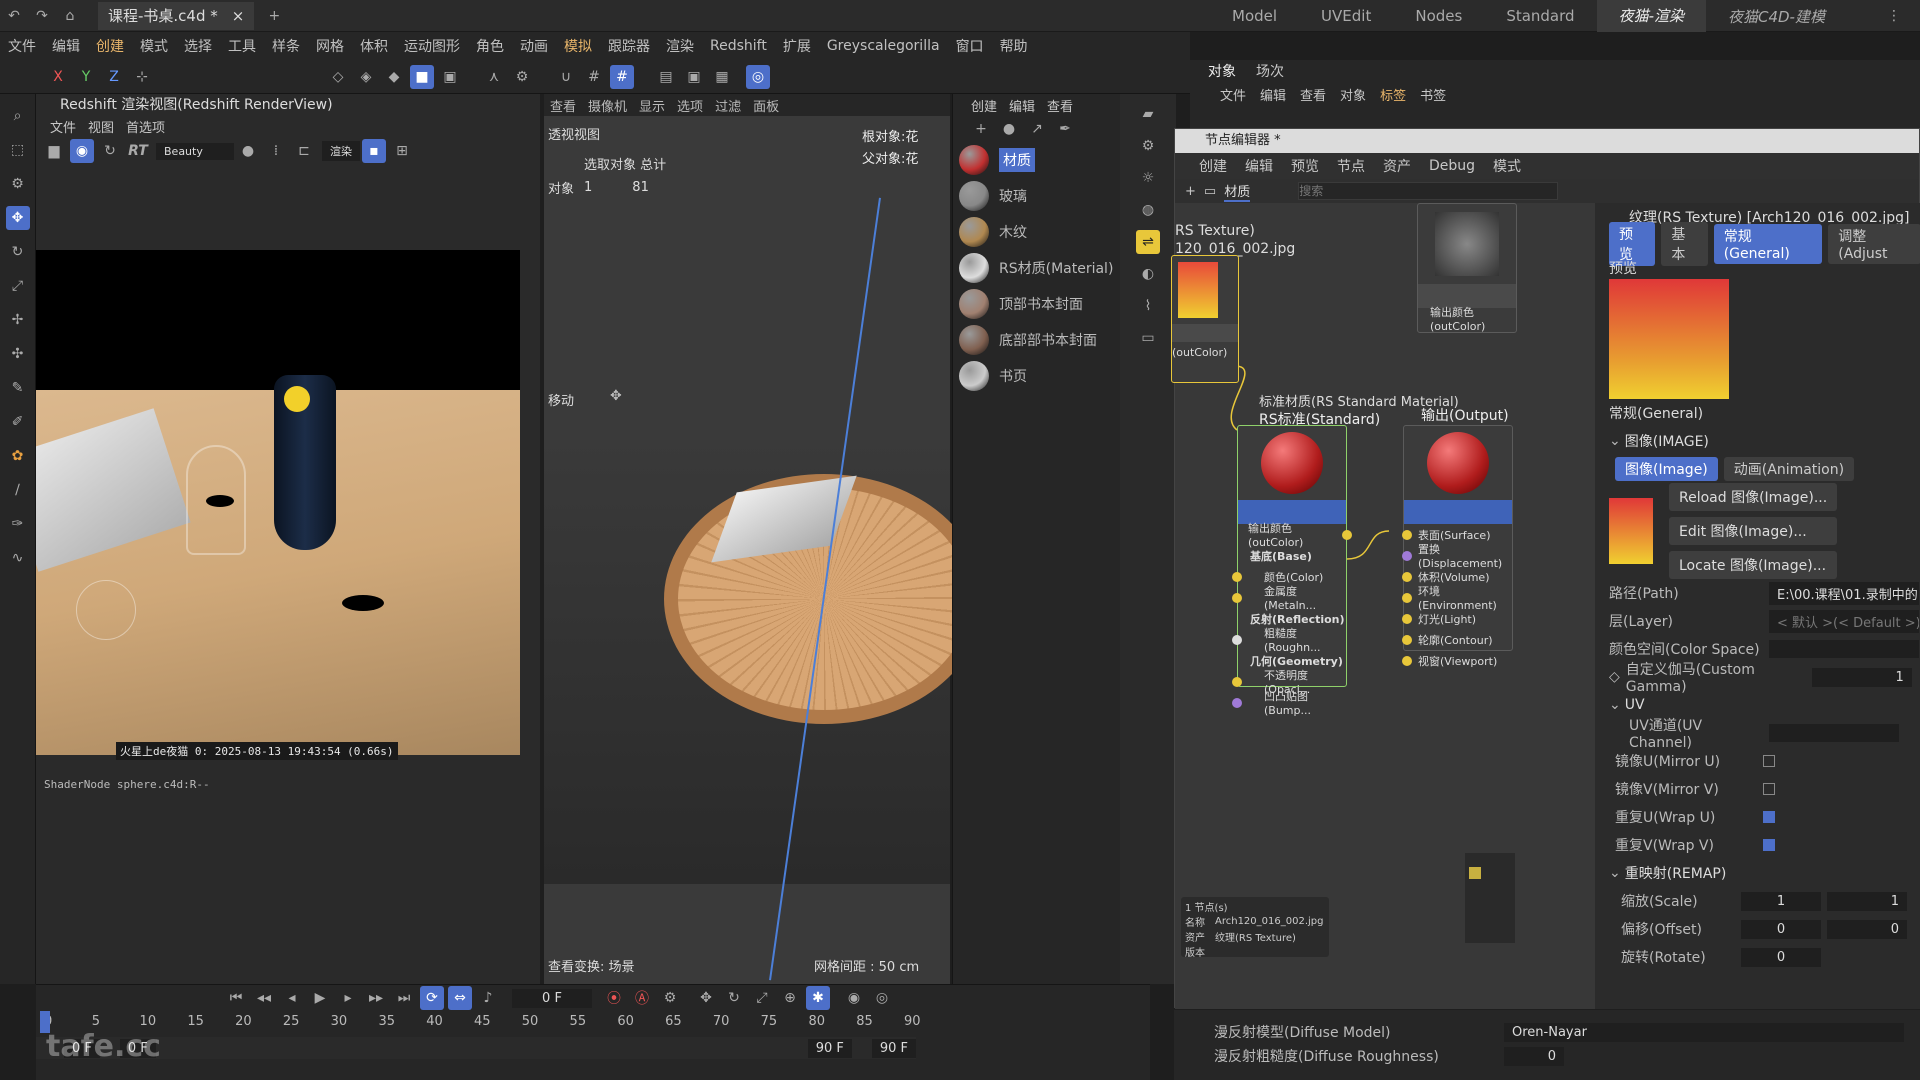 The image size is (1920, 1080). What do you see at coordinates (1844, 593) in the screenshot?
I see `path-field: E:\00.课程\01.录制中的` at bounding box center [1844, 593].